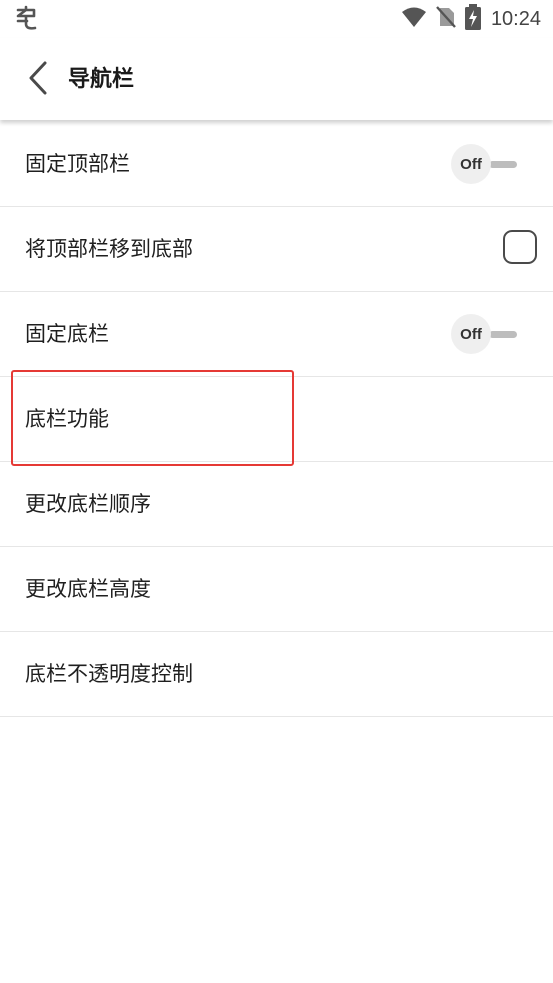 This screenshot has height=983, width=553. What do you see at coordinates (276, 504) in the screenshot?
I see `setting-row-change-bottom-bar-order: 更改底栏顺序` at bounding box center [276, 504].